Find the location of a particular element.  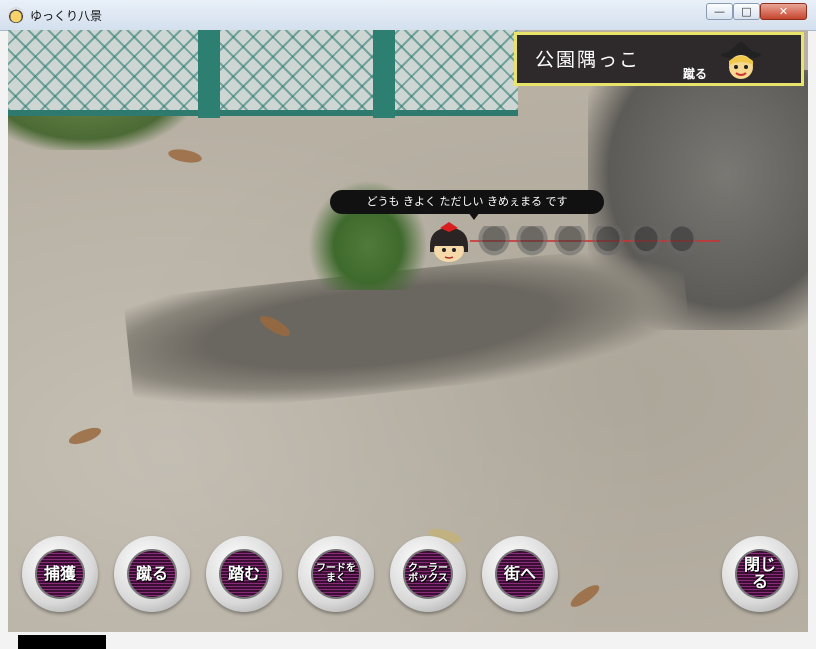

button-face: 閉じる is located at coordinates (760, 574).